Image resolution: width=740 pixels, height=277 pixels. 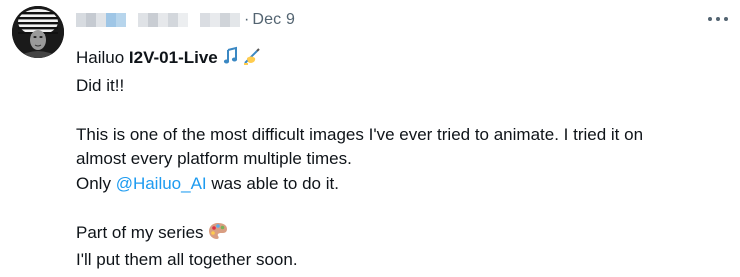 What do you see at coordinates (158, 20) in the screenshot?
I see `redacted-username` at bounding box center [158, 20].